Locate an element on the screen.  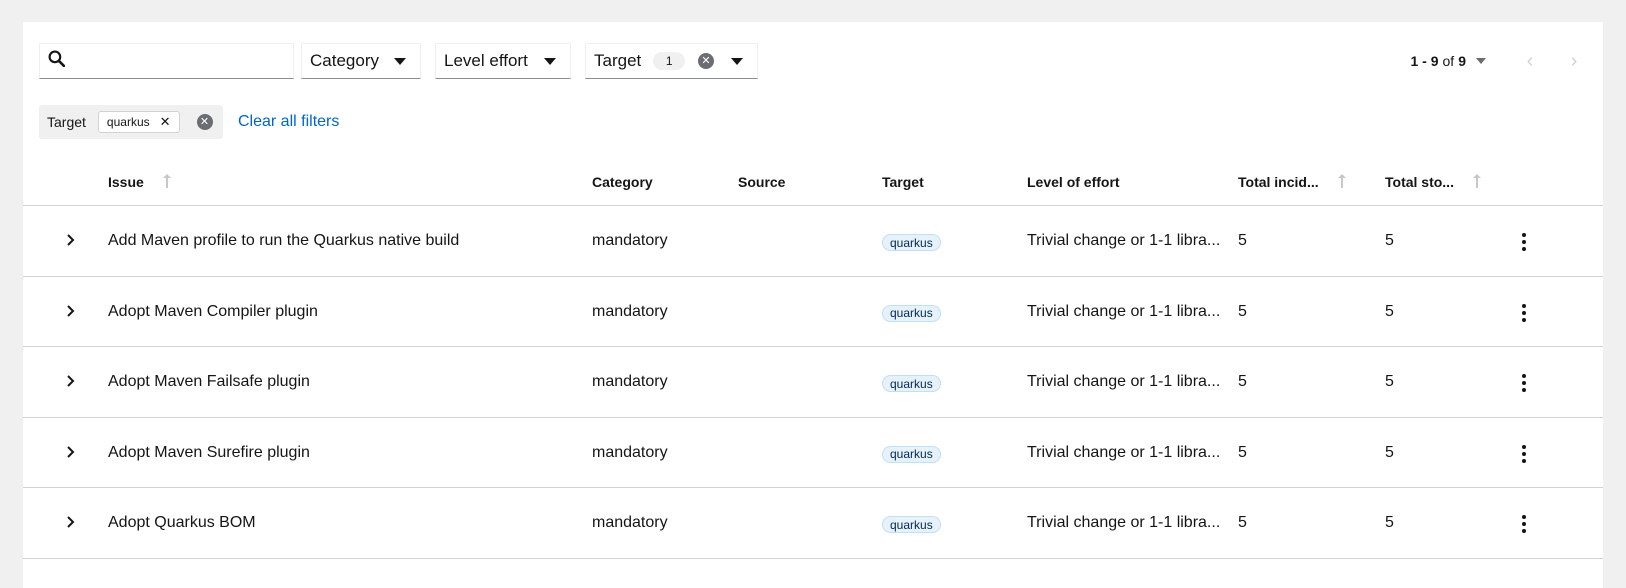
category-filter-select: Category is located at coordinates (361, 61).